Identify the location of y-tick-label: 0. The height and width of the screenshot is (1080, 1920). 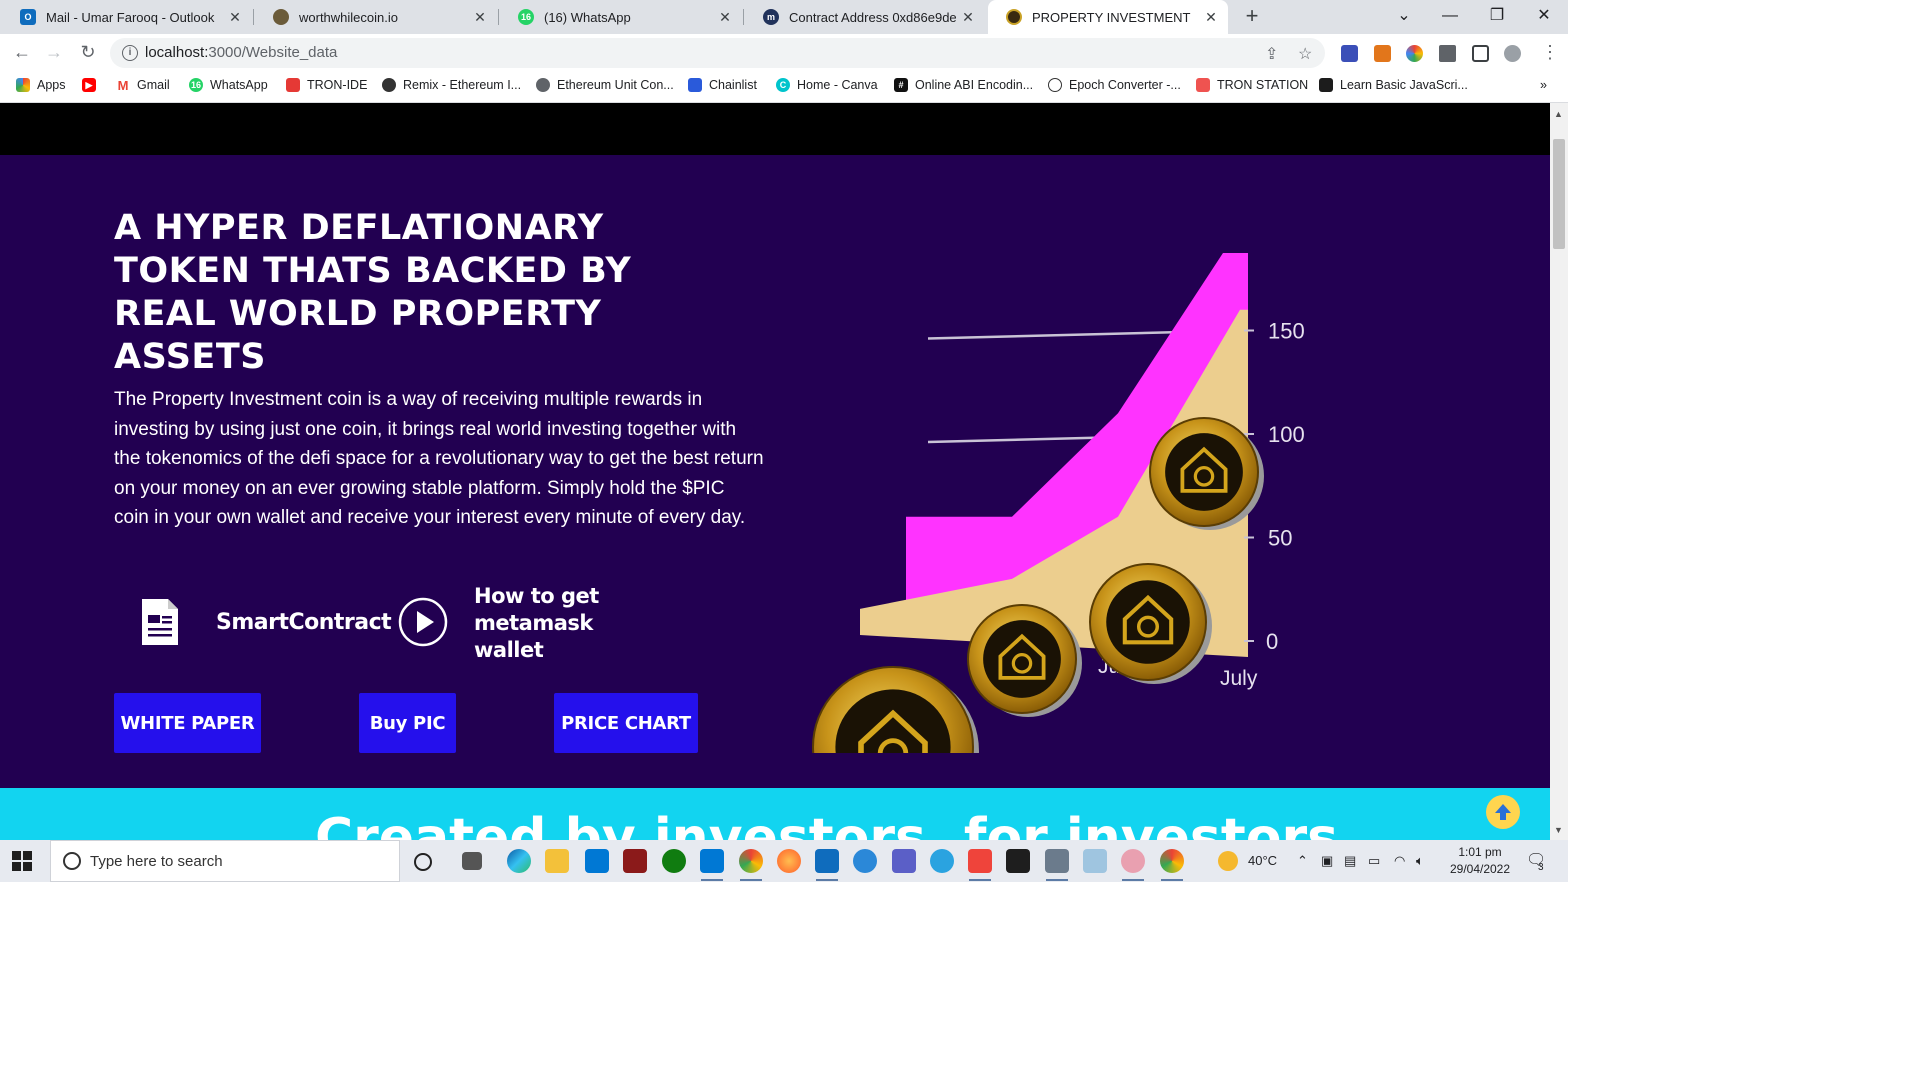
(1272, 641).